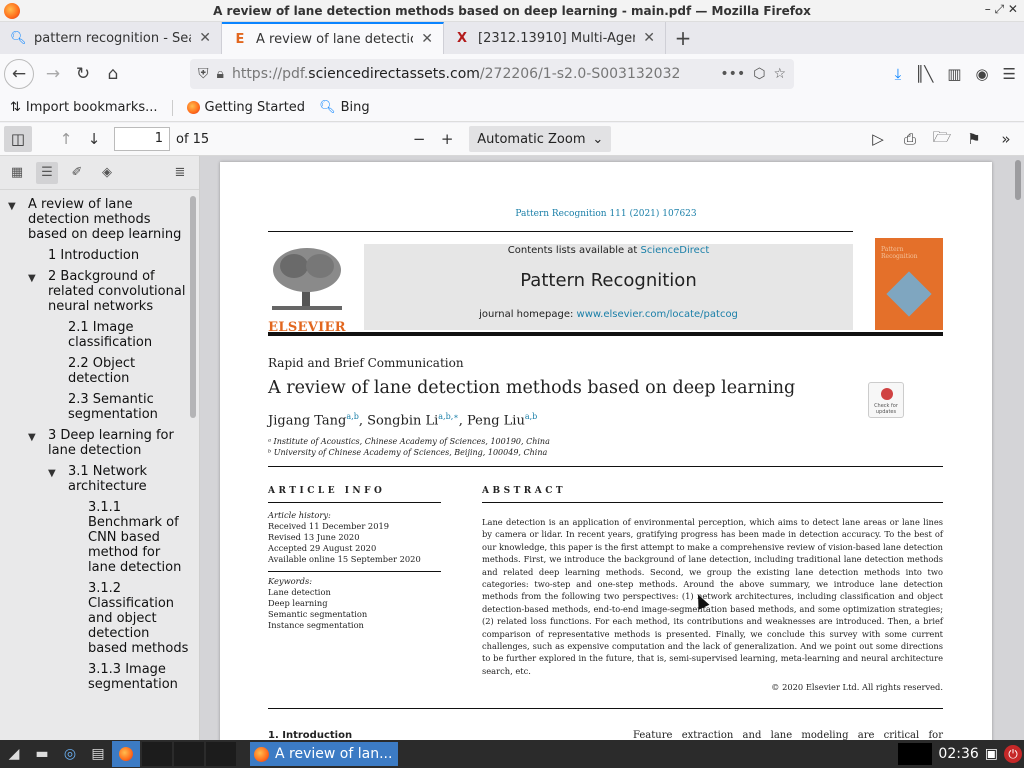  I want to click on start-menu-icon: ◢, so click(14, 754).